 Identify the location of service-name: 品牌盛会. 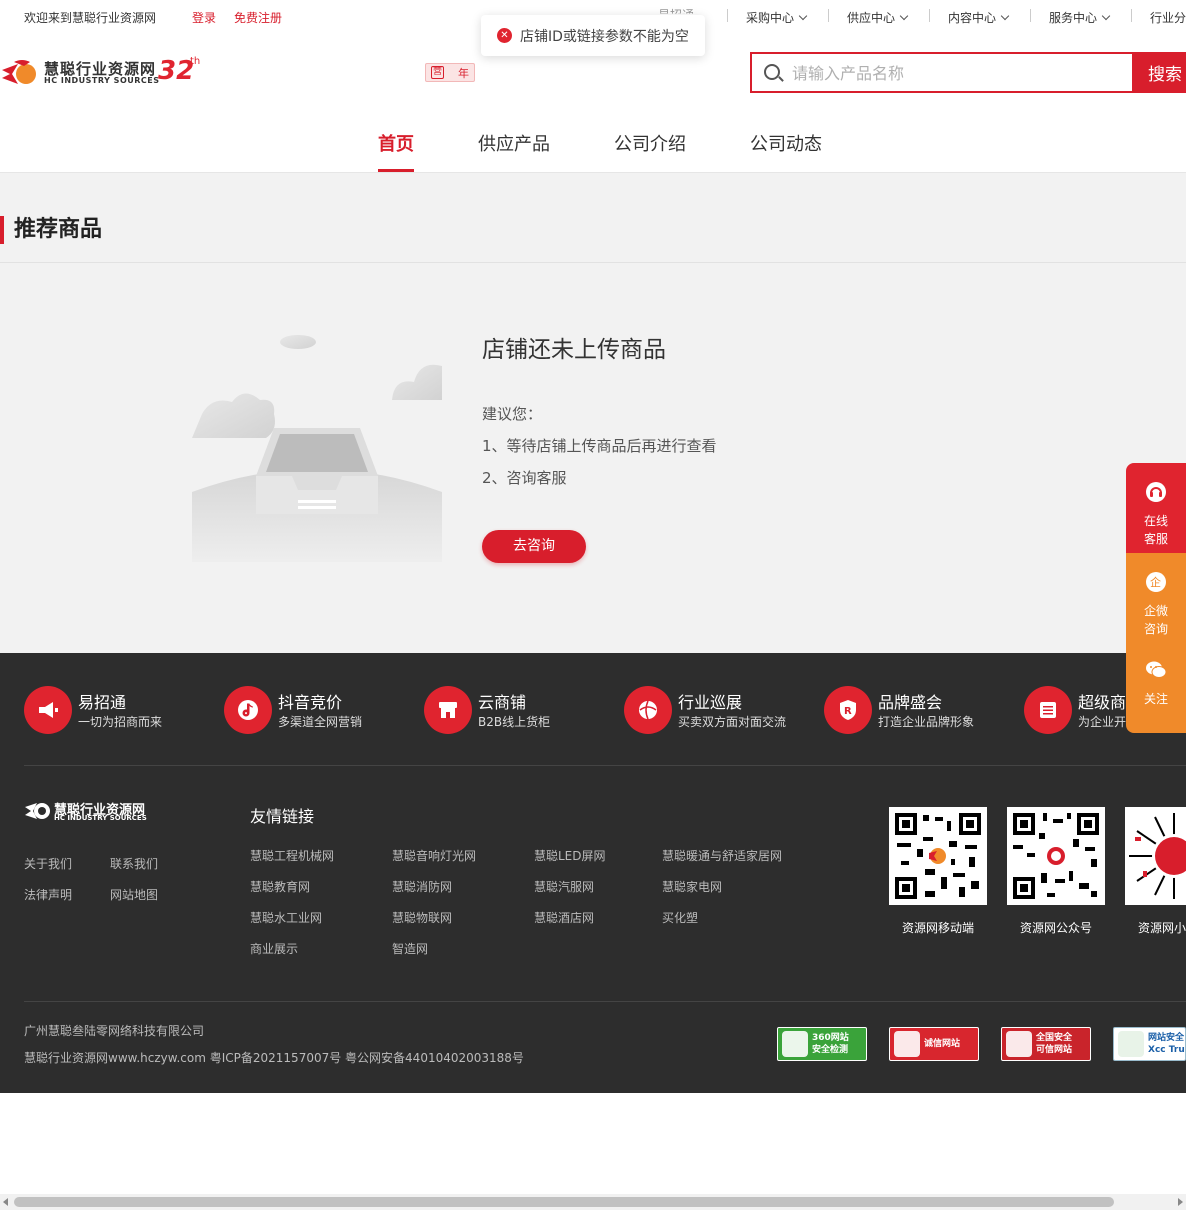
(910, 702).